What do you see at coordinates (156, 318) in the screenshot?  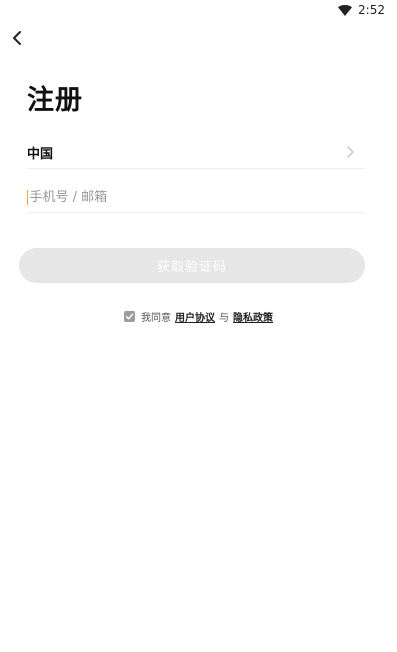 I see `agreement-prefix: 我同意` at bounding box center [156, 318].